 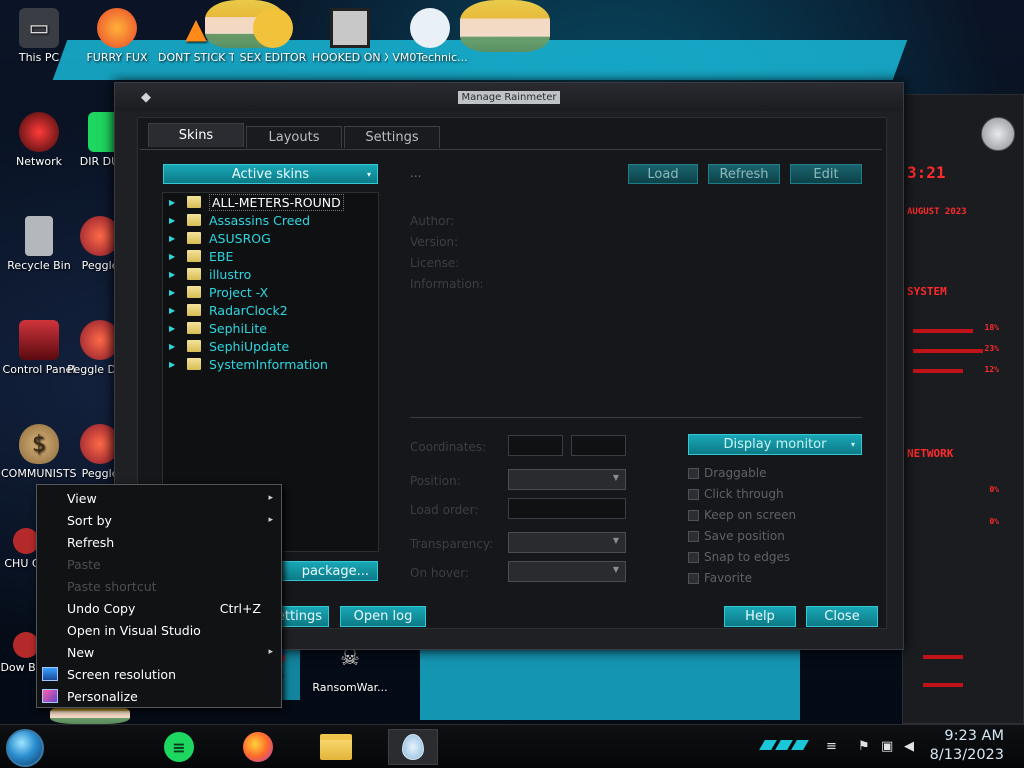 I want to click on transparency-dropdown: ▼, so click(x=567, y=542).